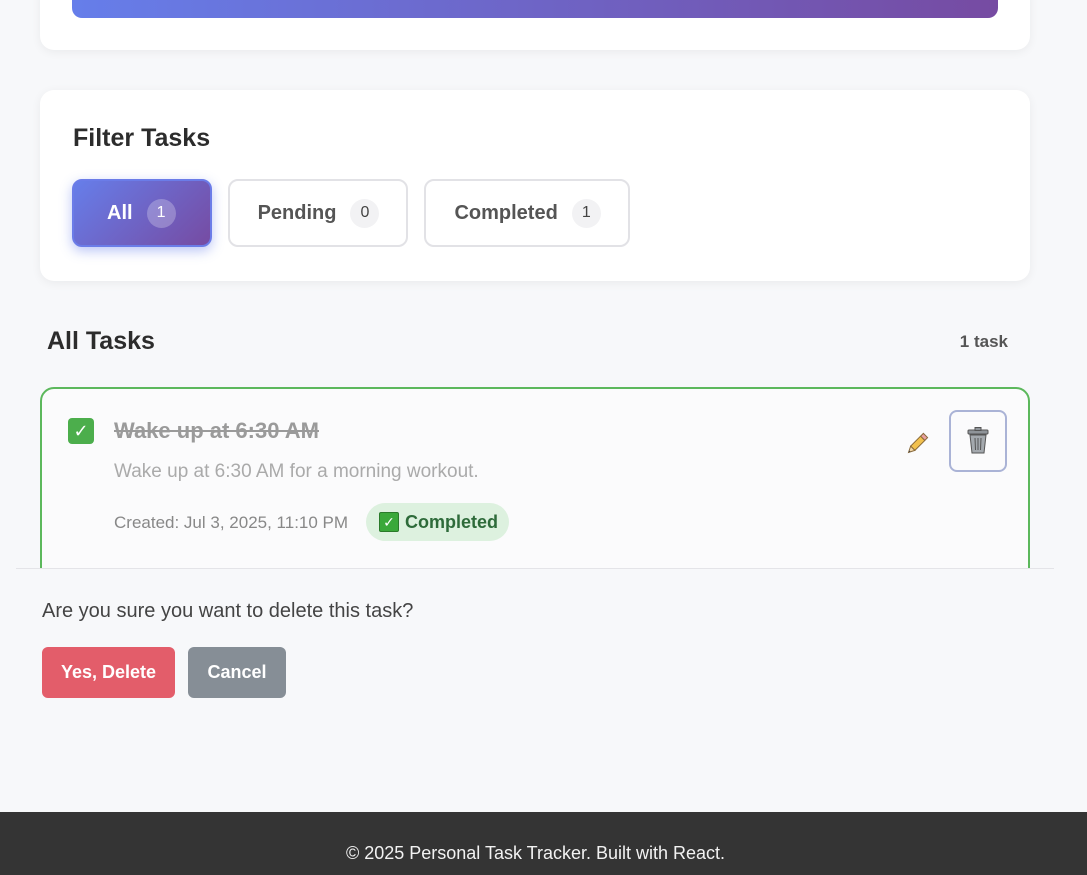 This screenshot has height=875, width=1087. Describe the element at coordinates (535, 25) in the screenshot. I see `add-task-card` at that location.